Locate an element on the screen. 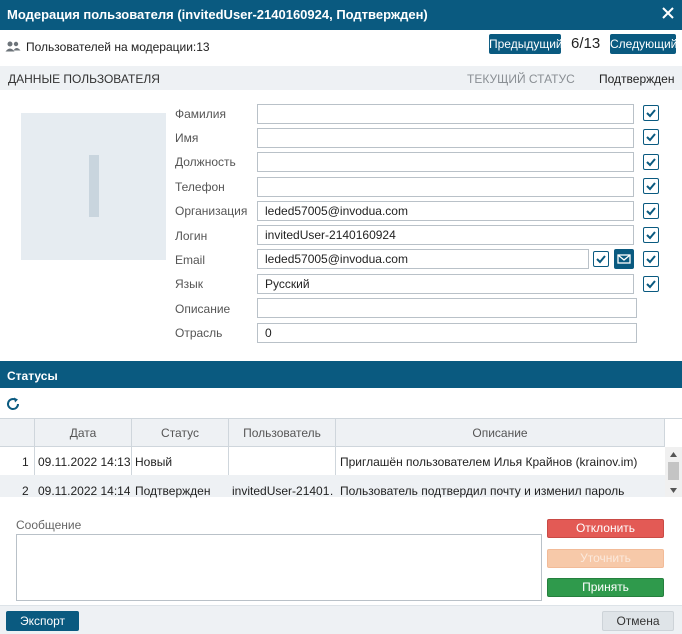 The height and width of the screenshot is (634, 682). table-scrollbar is located at coordinates (673, 472).